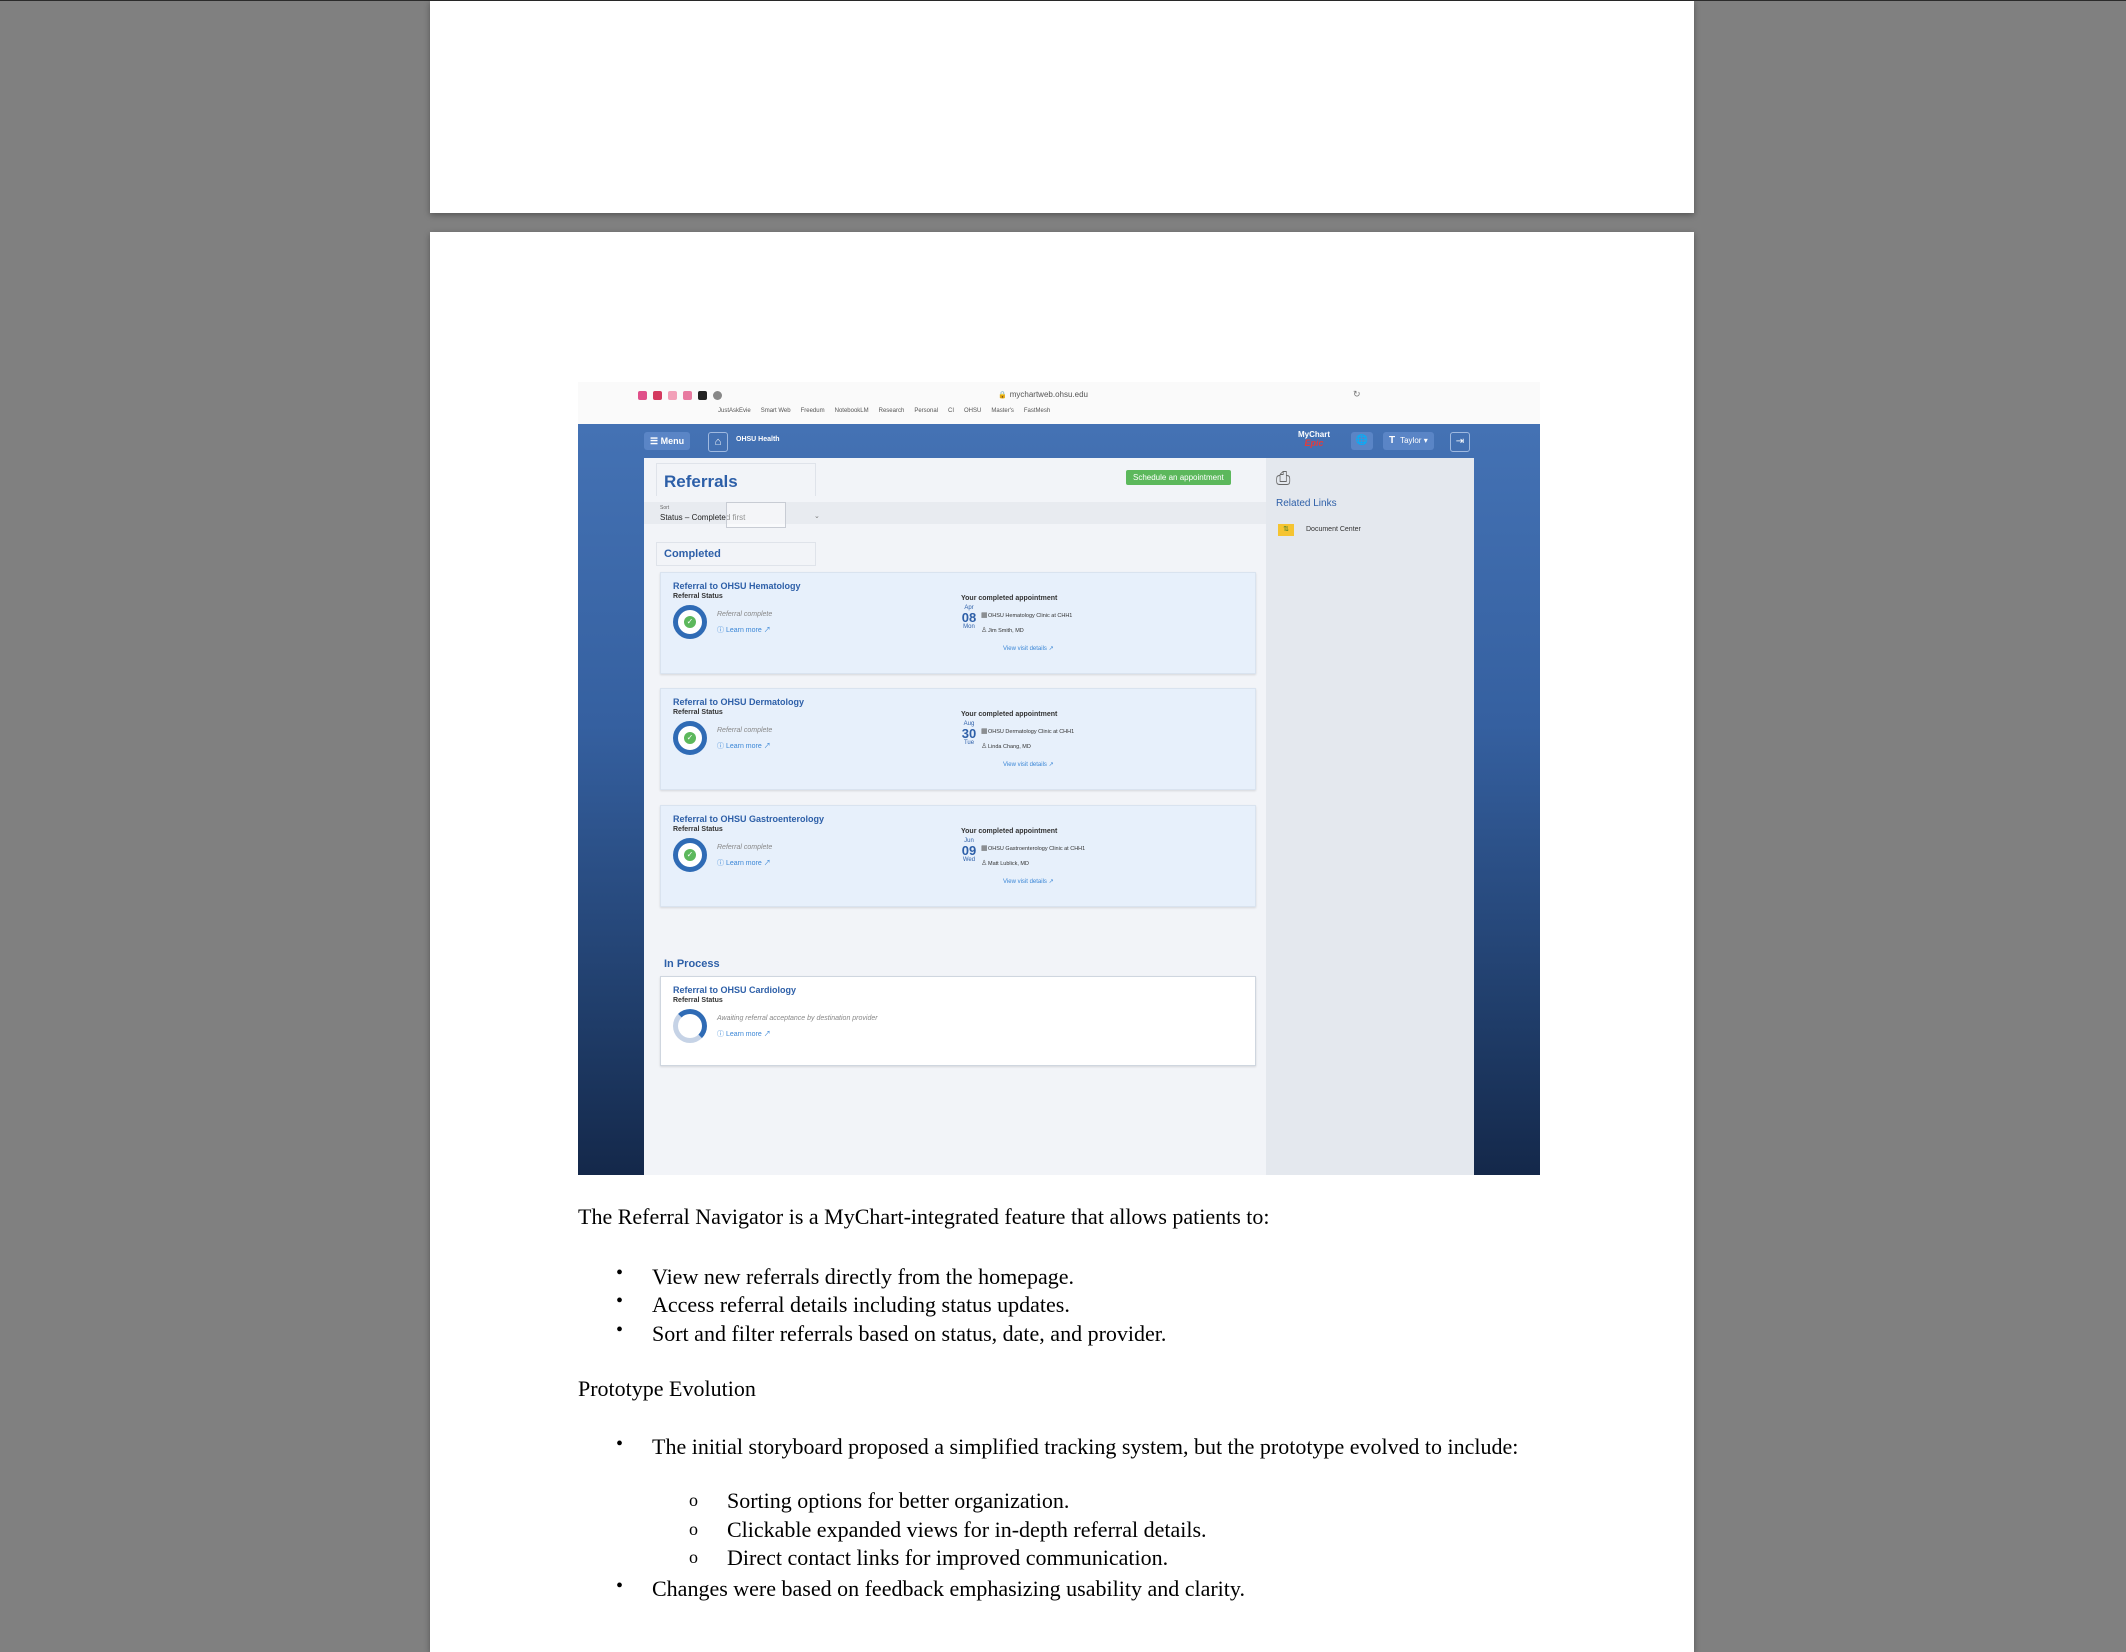 The width and height of the screenshot is (2126, 1652). Describe the element at coordinates (817, 516) in the screenshot. I see `chevron-down-icon: ⌄` at that location.